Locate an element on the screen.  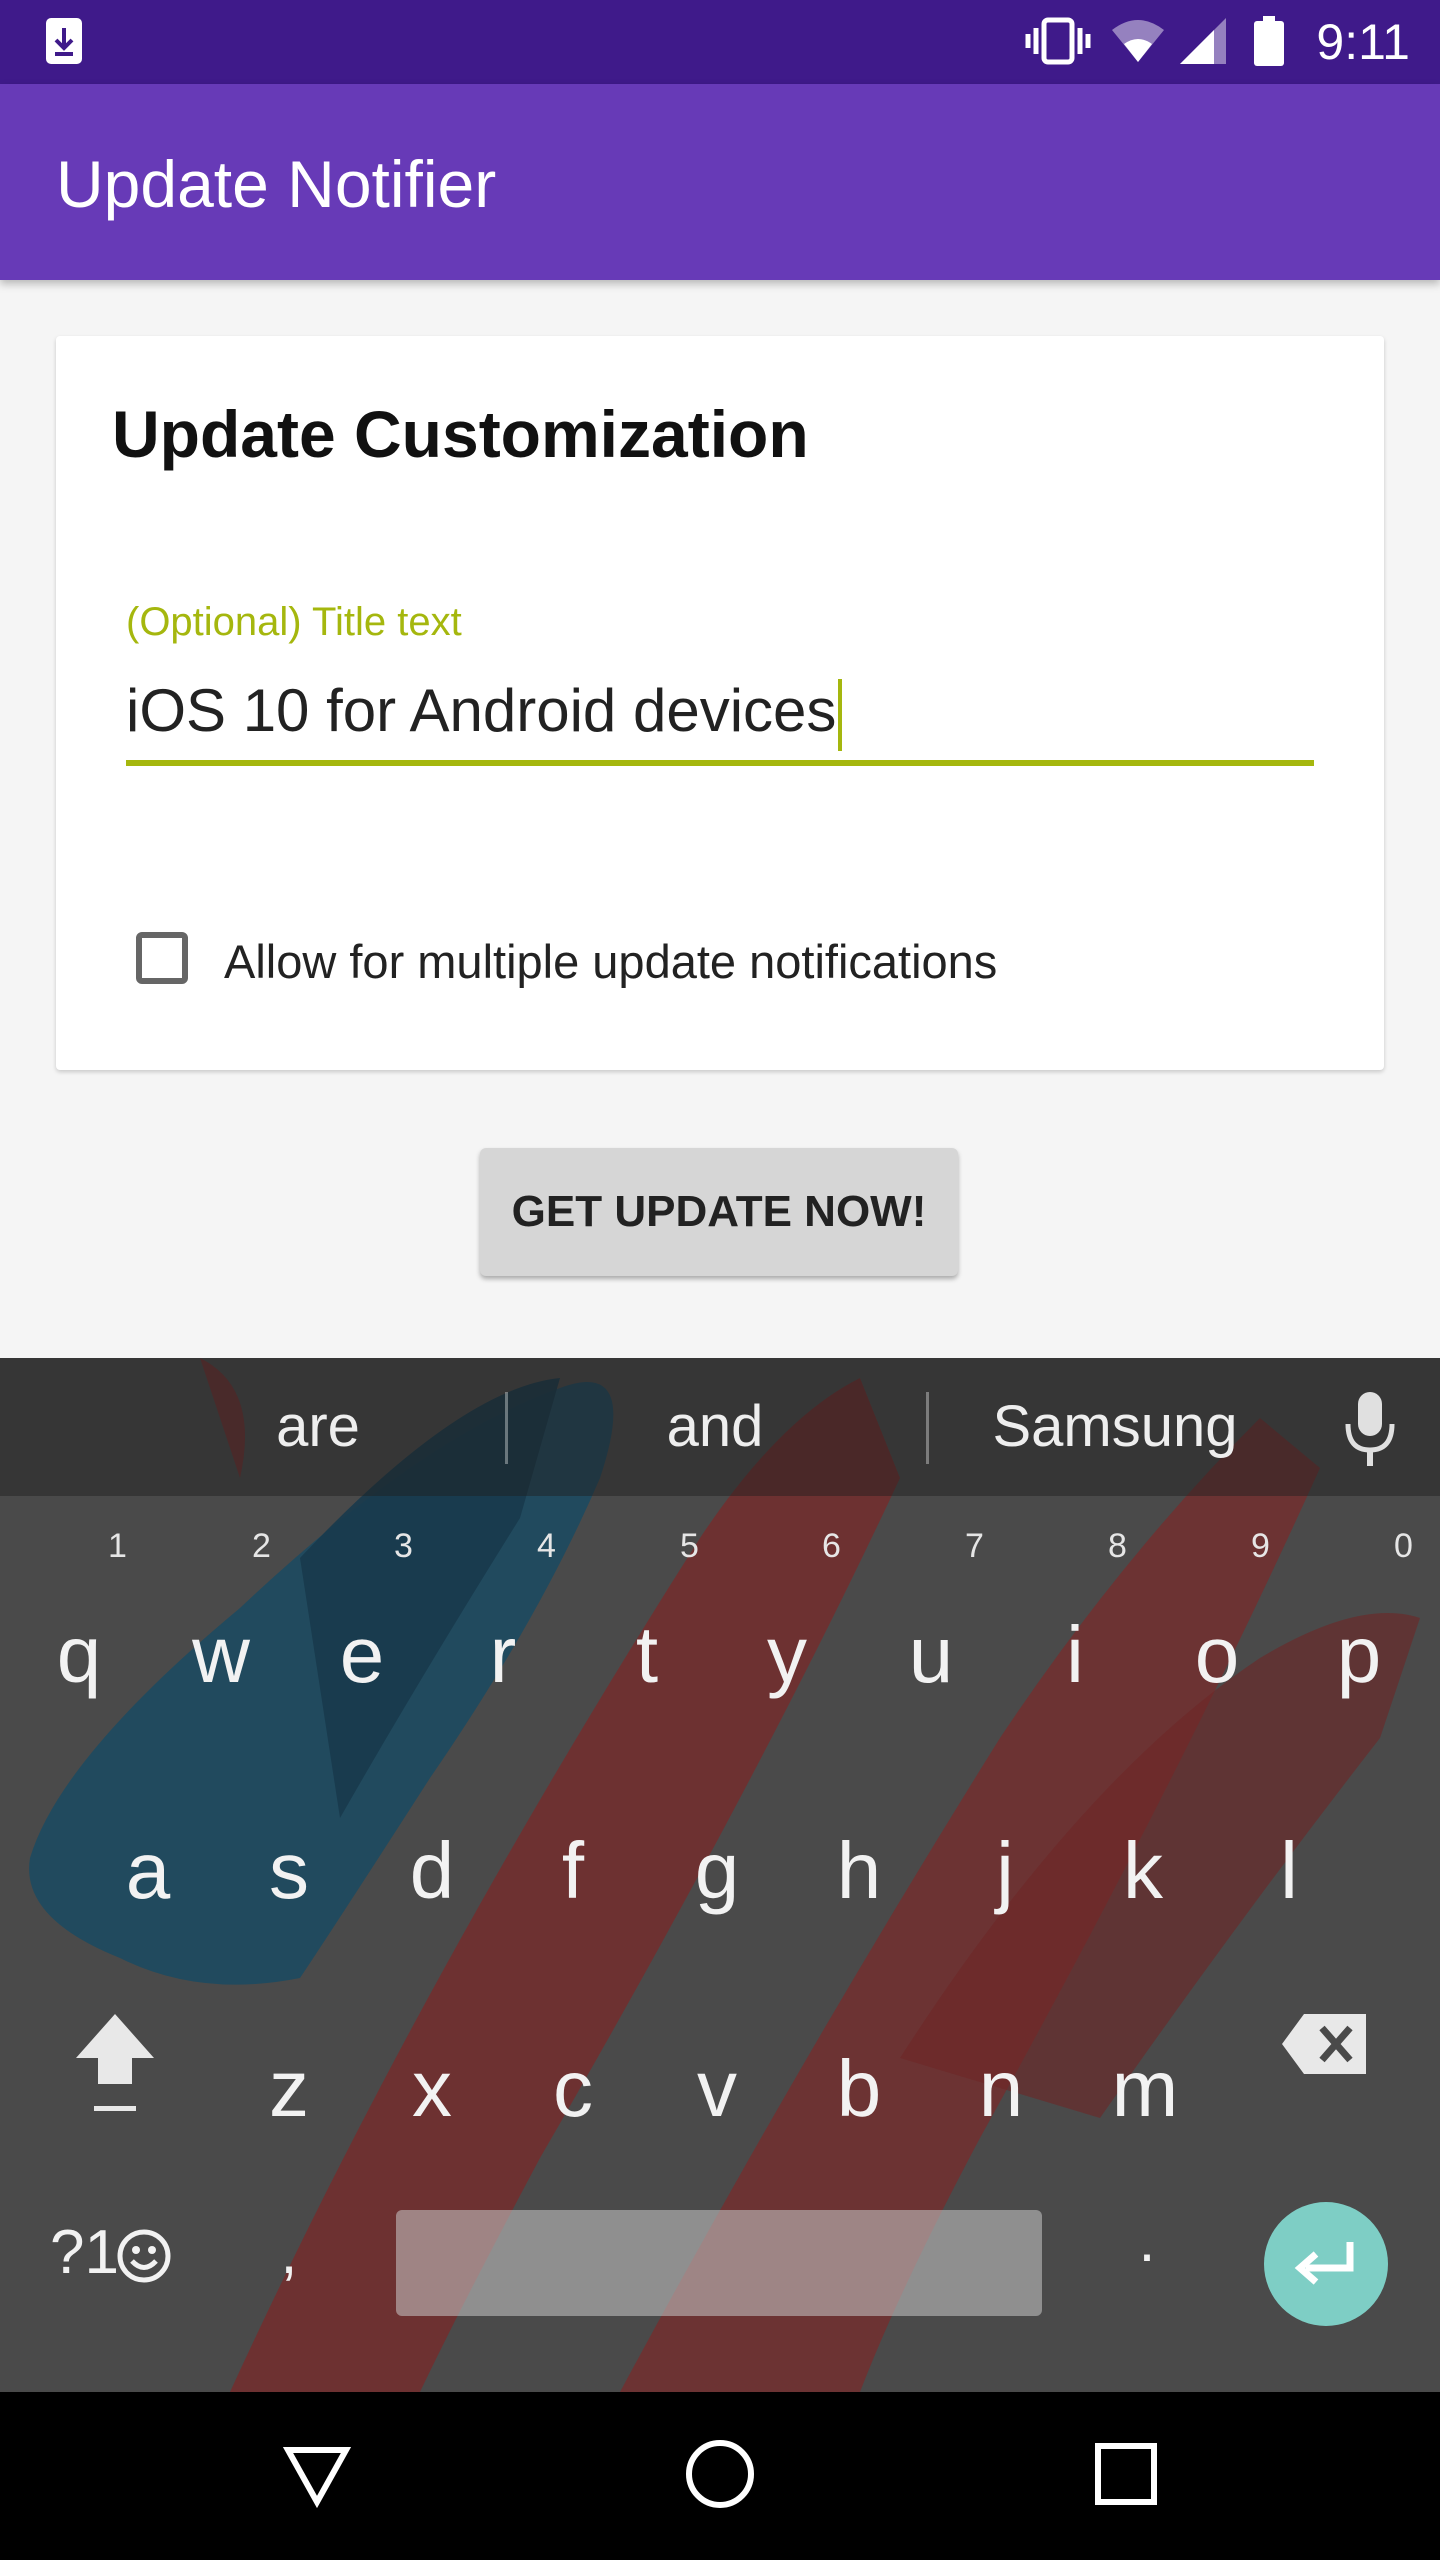
backspace-icon is located at coordinates (1326, 2044).